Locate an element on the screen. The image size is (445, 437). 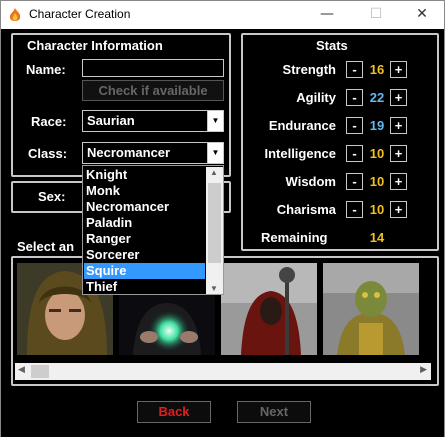
class-option-paladin: Paladin is located at coordinates (144, 223).